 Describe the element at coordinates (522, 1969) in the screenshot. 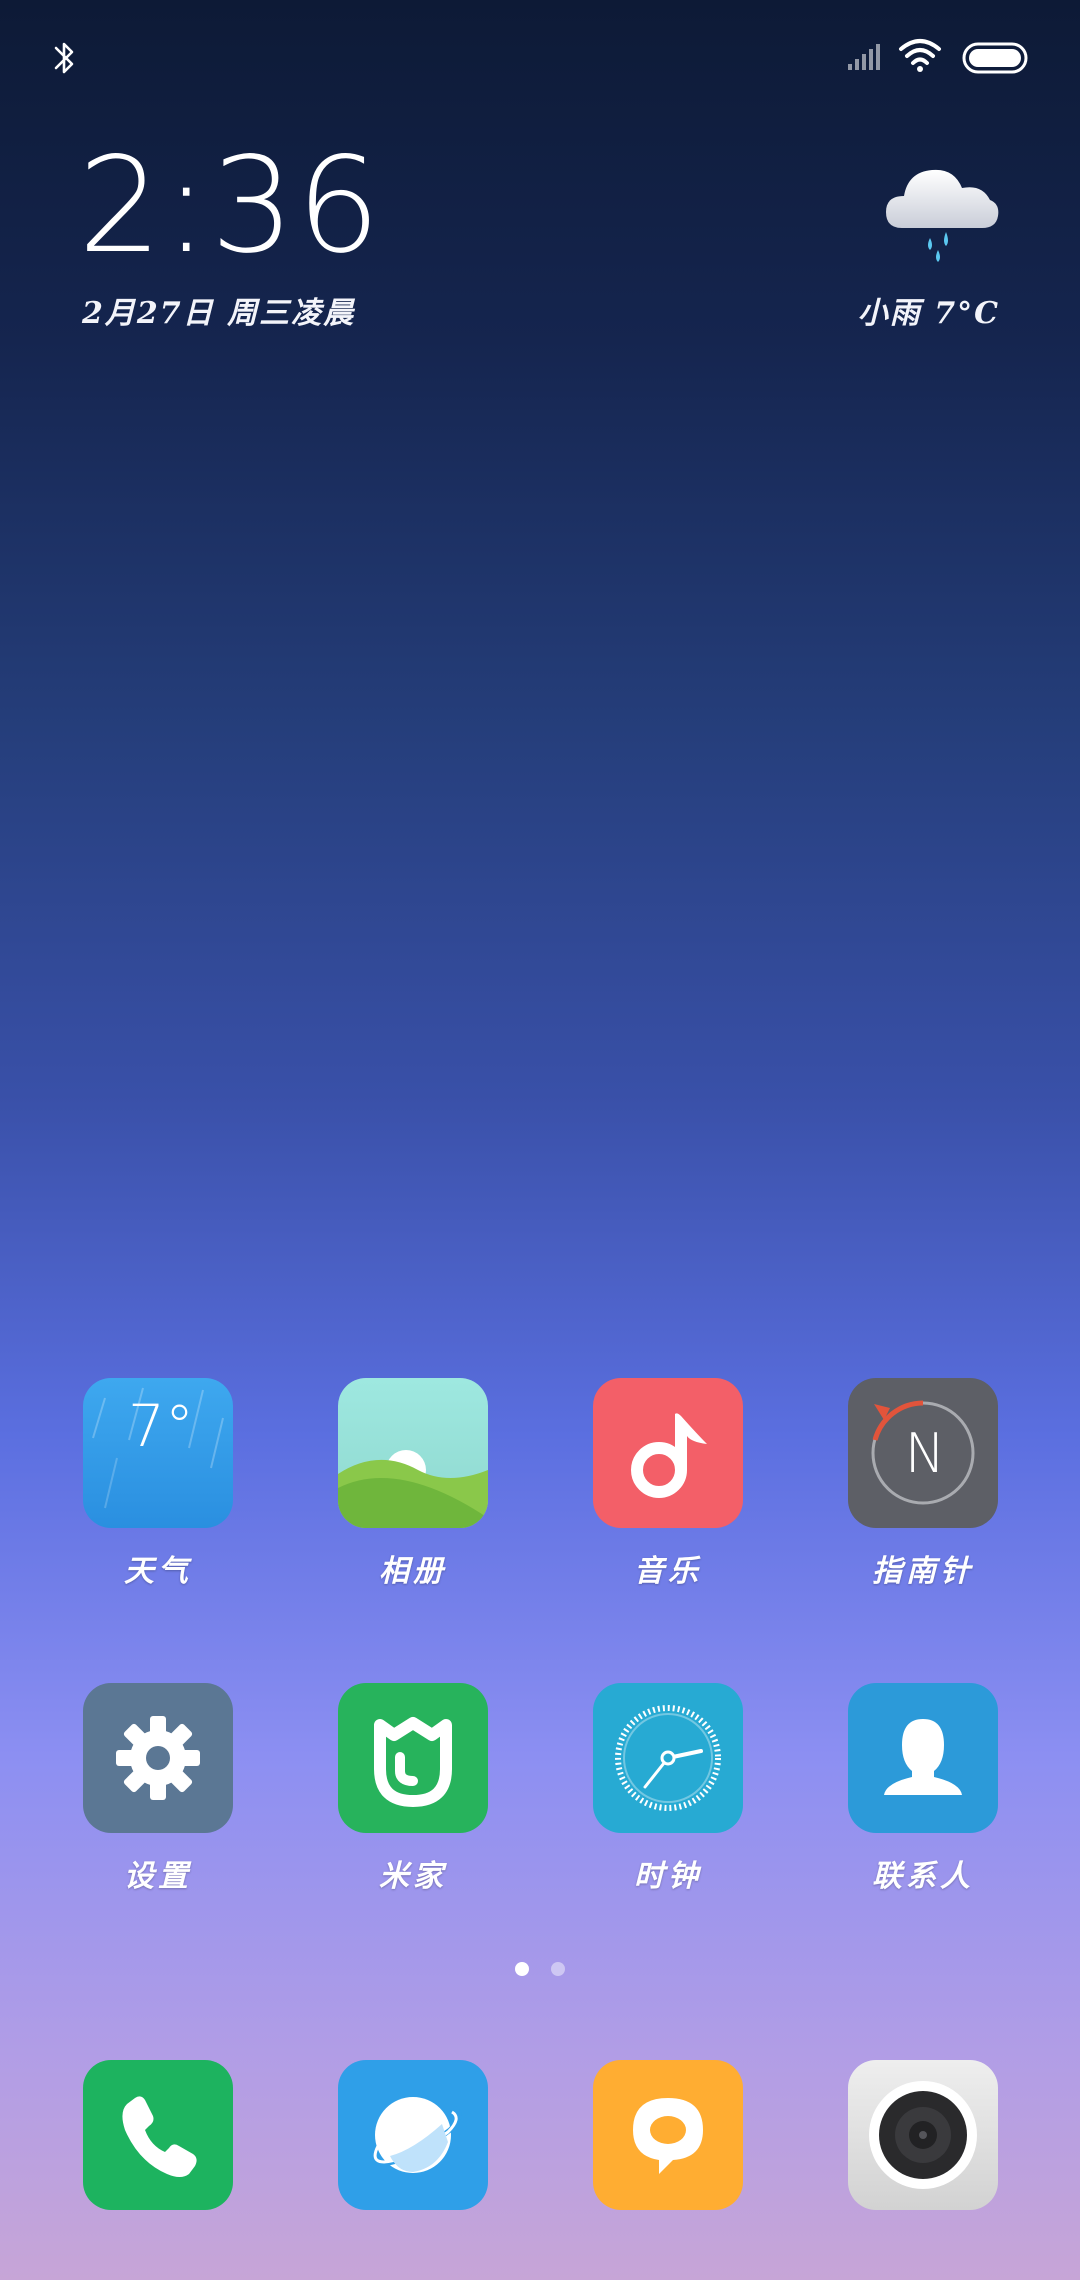

I see `page-dot-active` at that location.